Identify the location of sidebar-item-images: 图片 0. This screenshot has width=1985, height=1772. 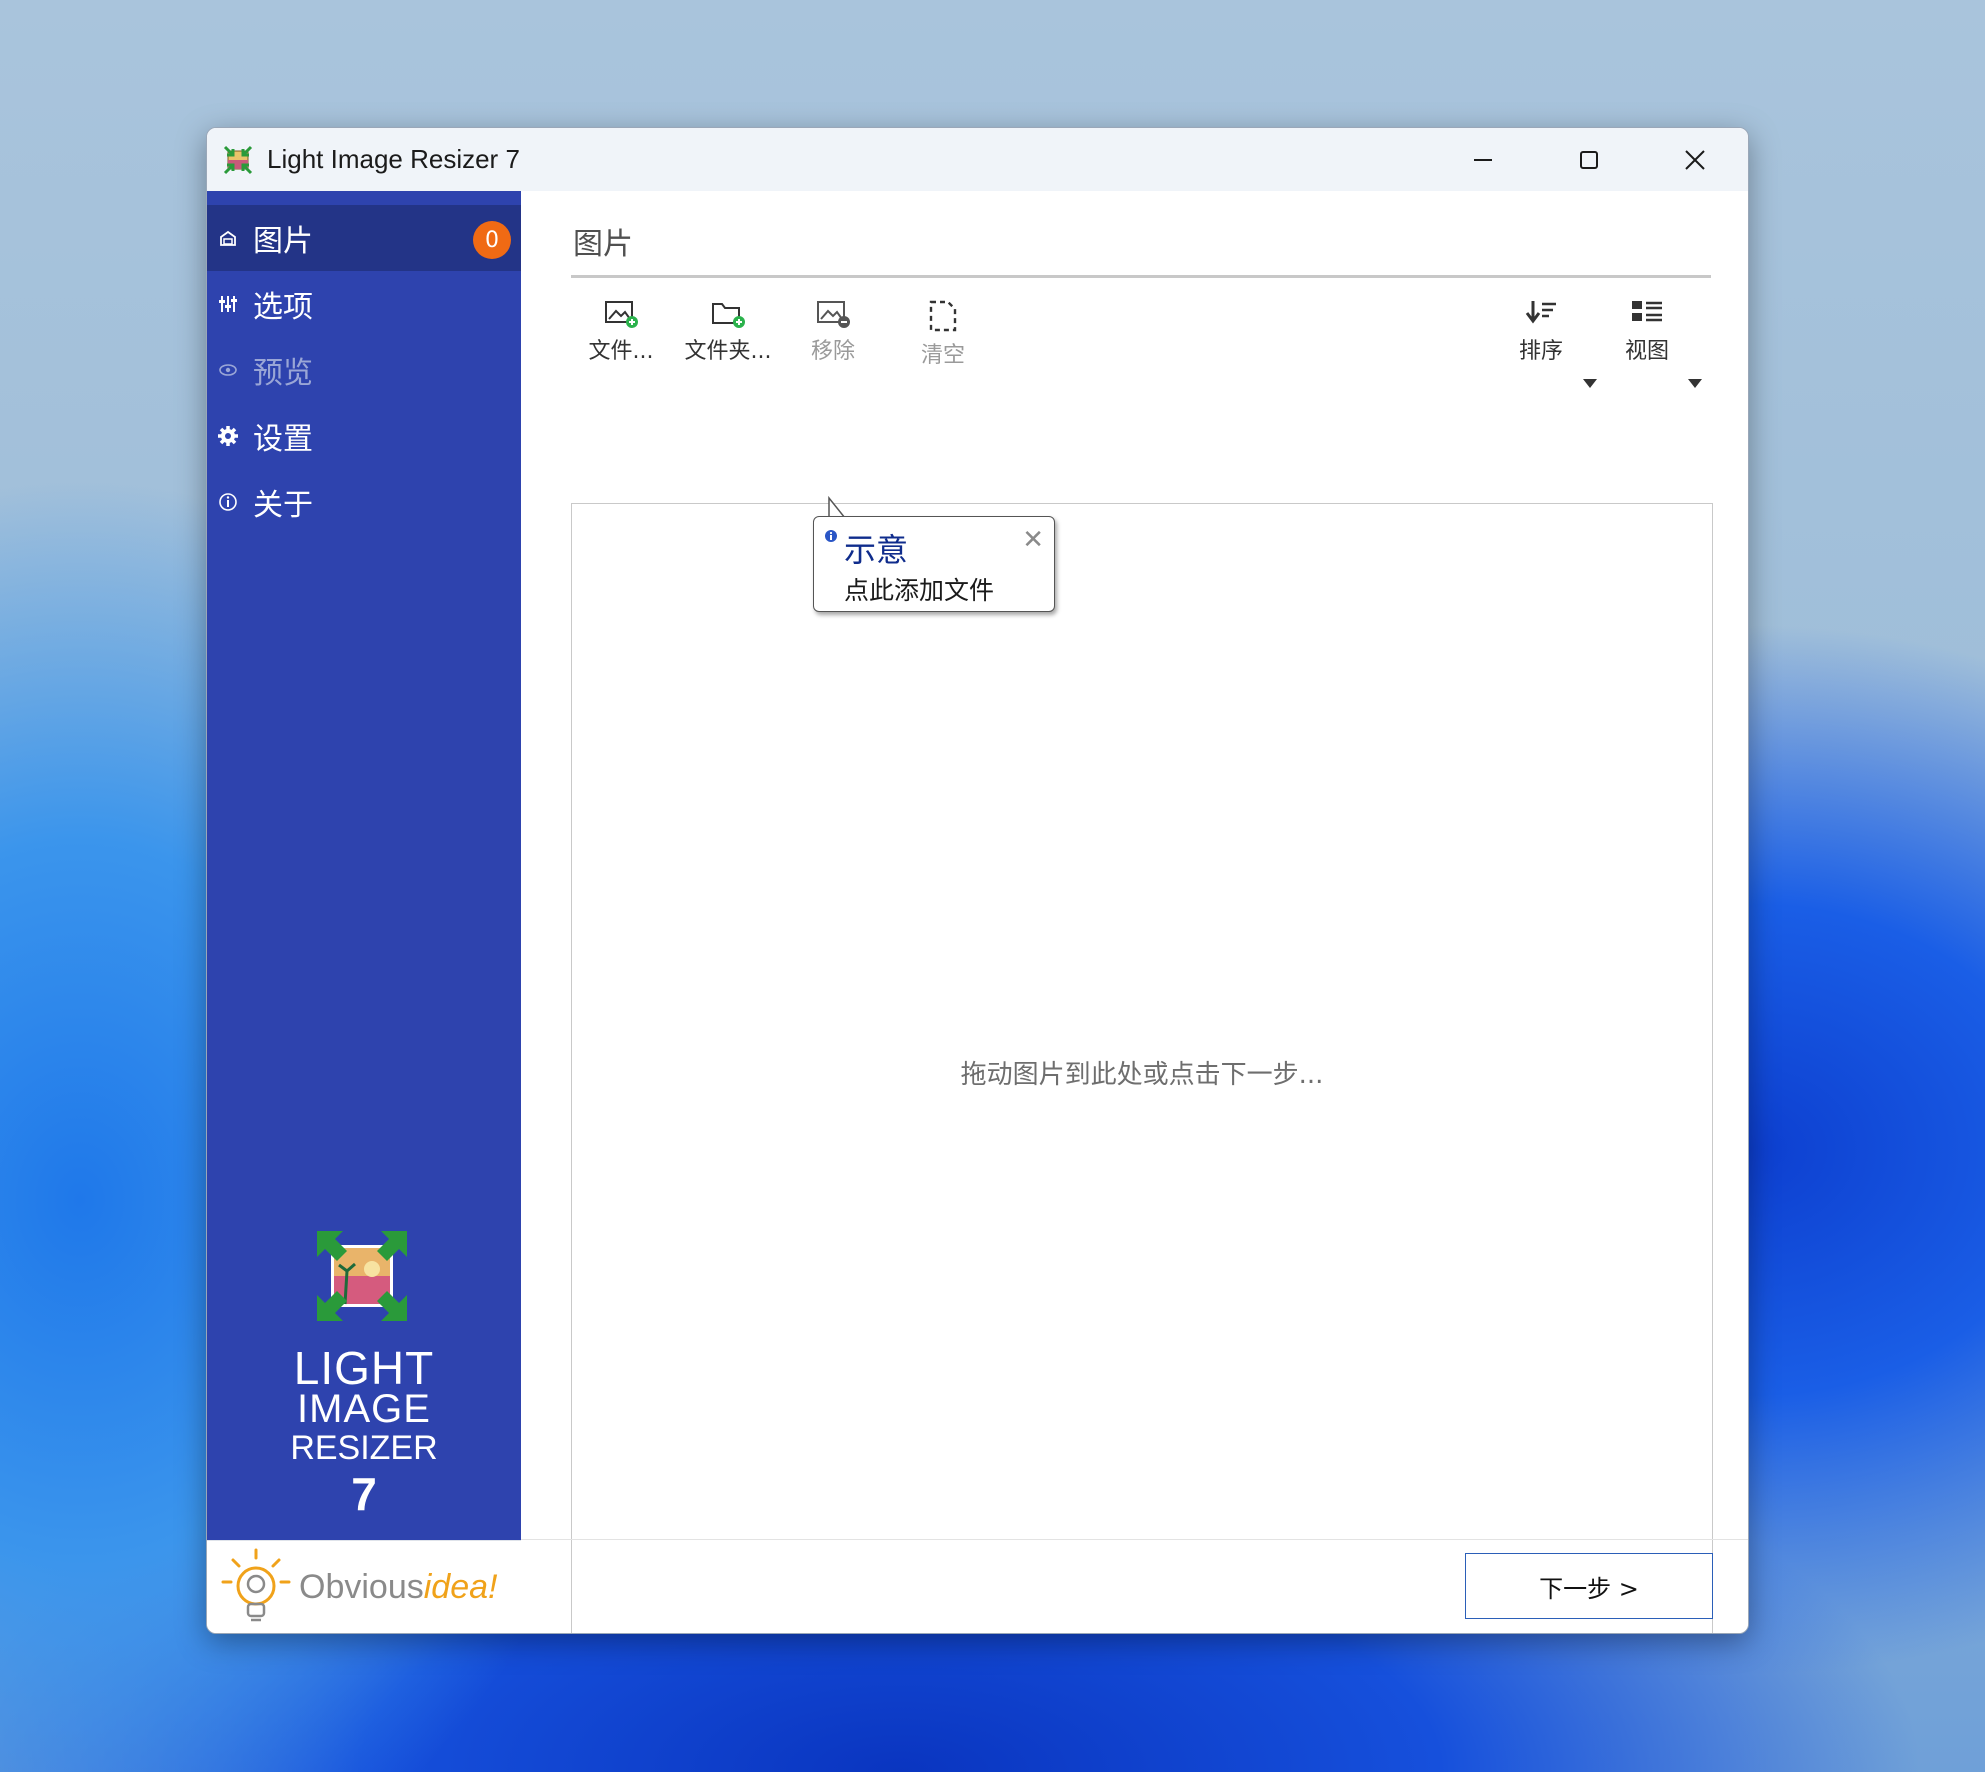
(364, 238).